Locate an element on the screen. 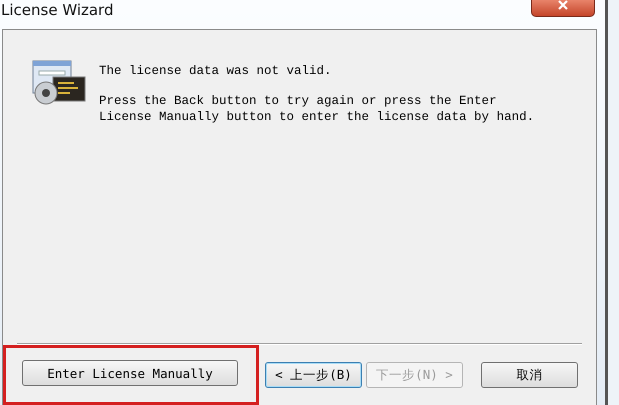 The width and height of the screenshot is (619, 405). close-button is located at coordinates (563, 8).